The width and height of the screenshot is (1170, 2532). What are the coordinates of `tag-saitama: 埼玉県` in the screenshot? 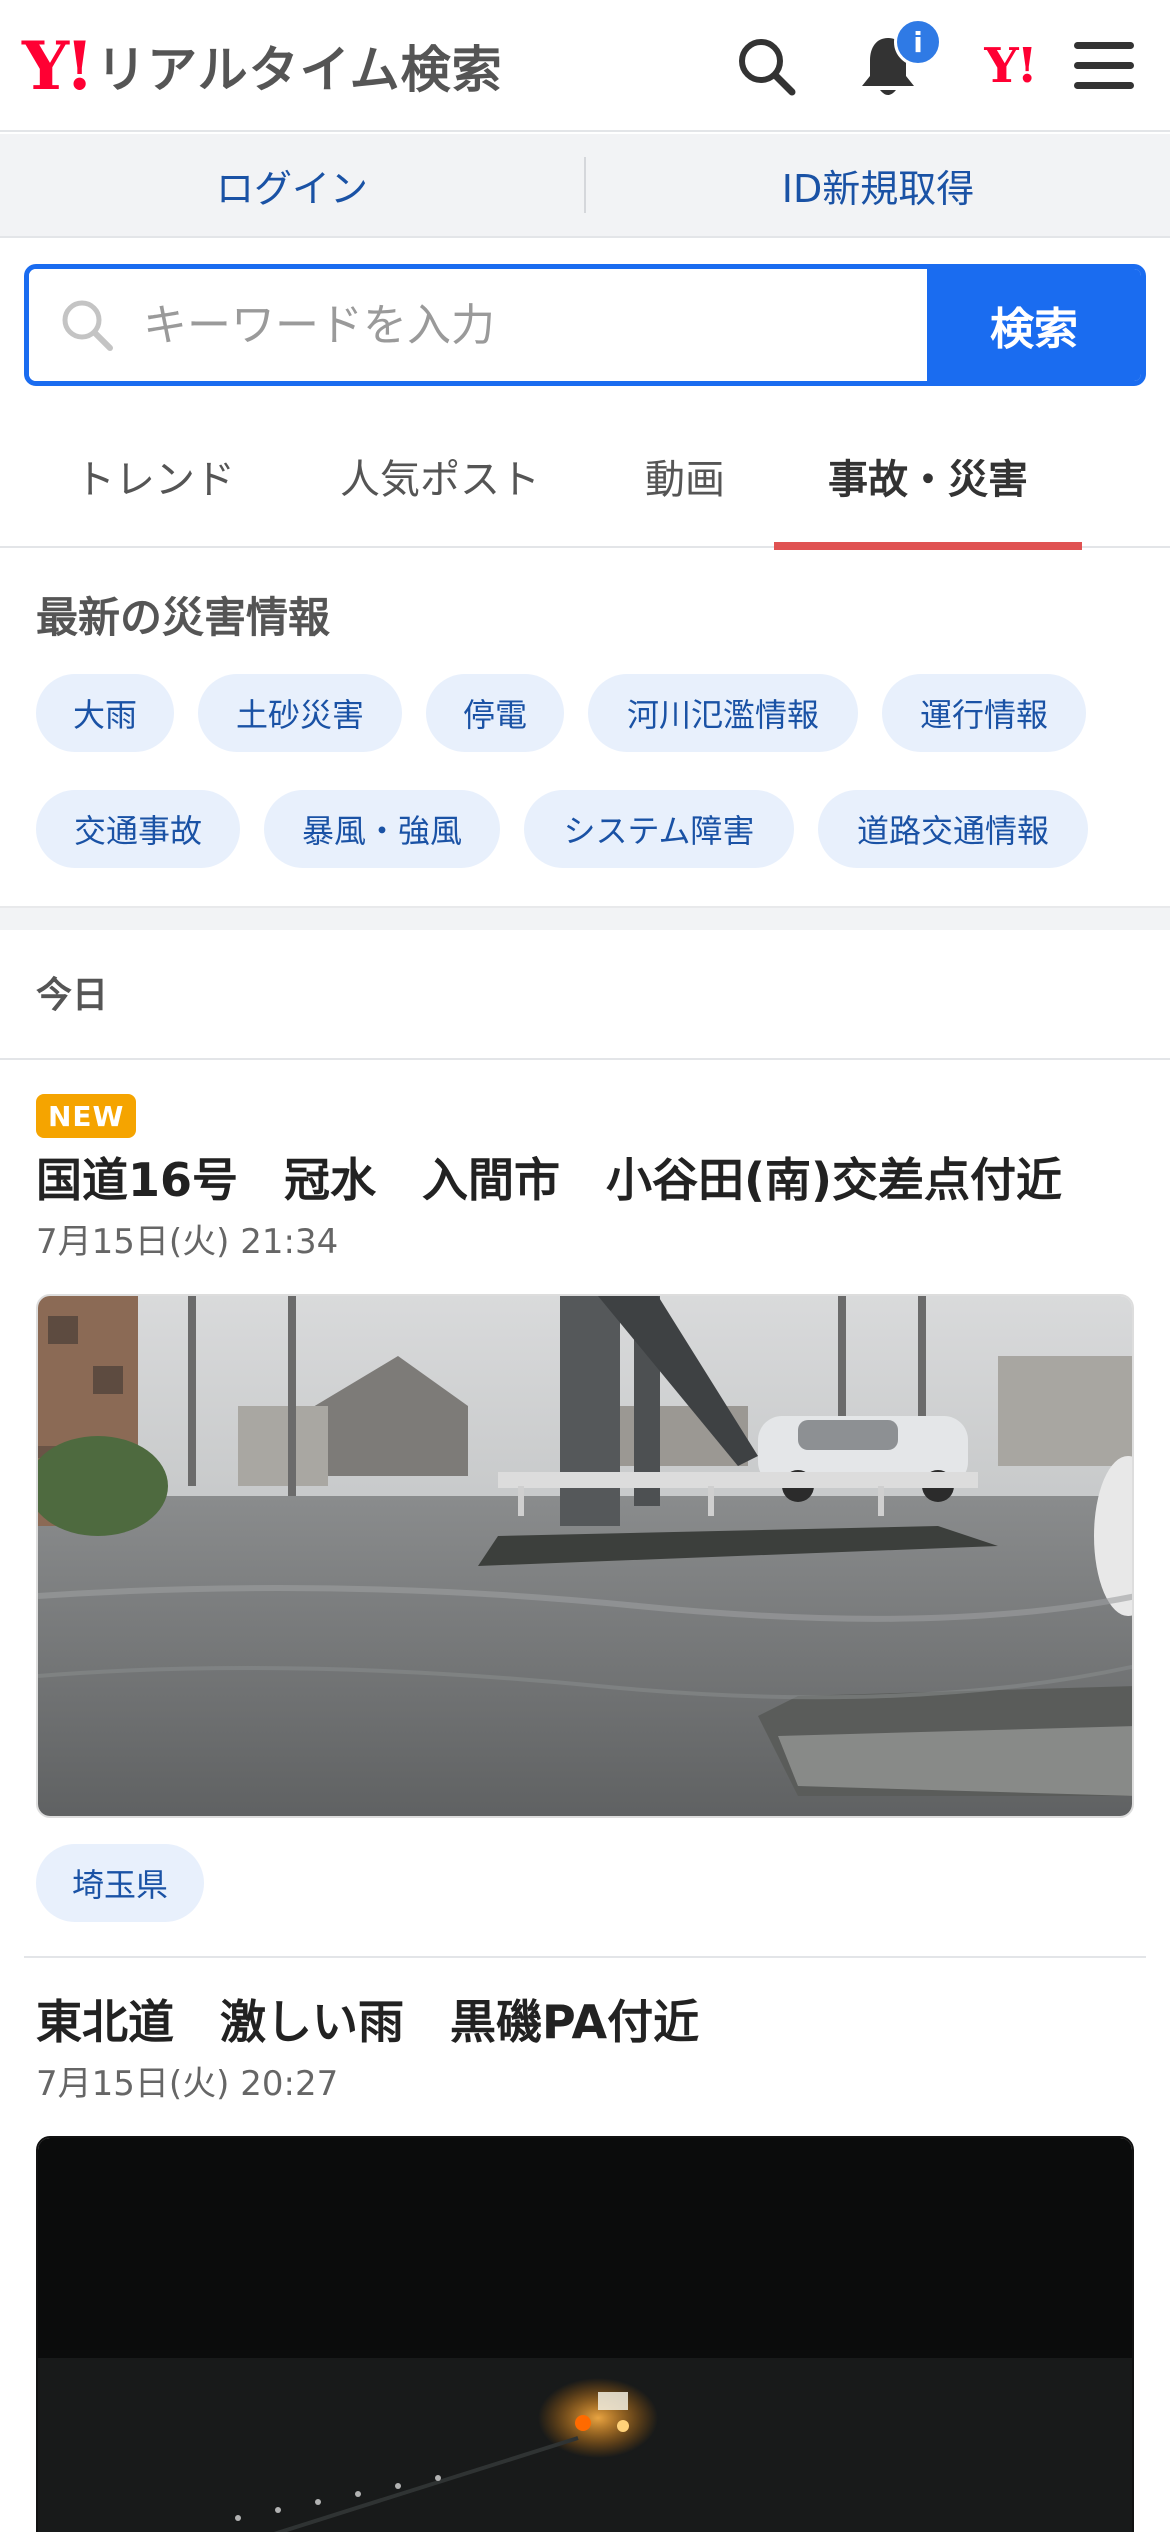 It's located at (120, 1883).